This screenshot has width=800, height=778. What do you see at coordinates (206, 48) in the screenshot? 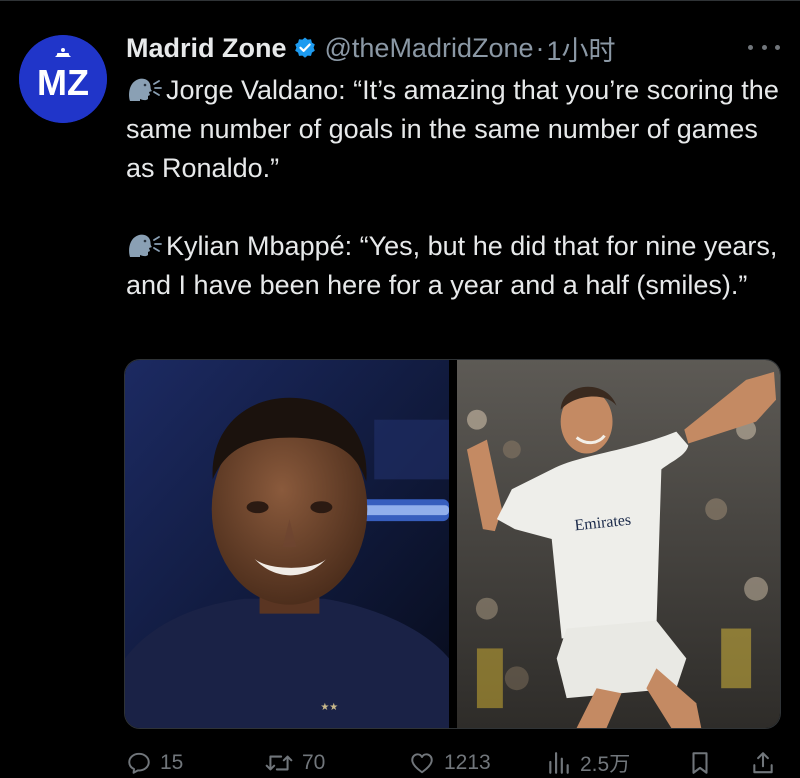
I see `author-name: Madrid Zone` at bounding box center [206, 48].